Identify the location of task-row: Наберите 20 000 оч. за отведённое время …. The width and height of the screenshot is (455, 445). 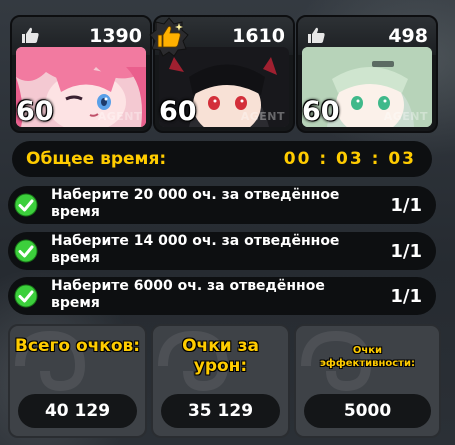
(222, 205).